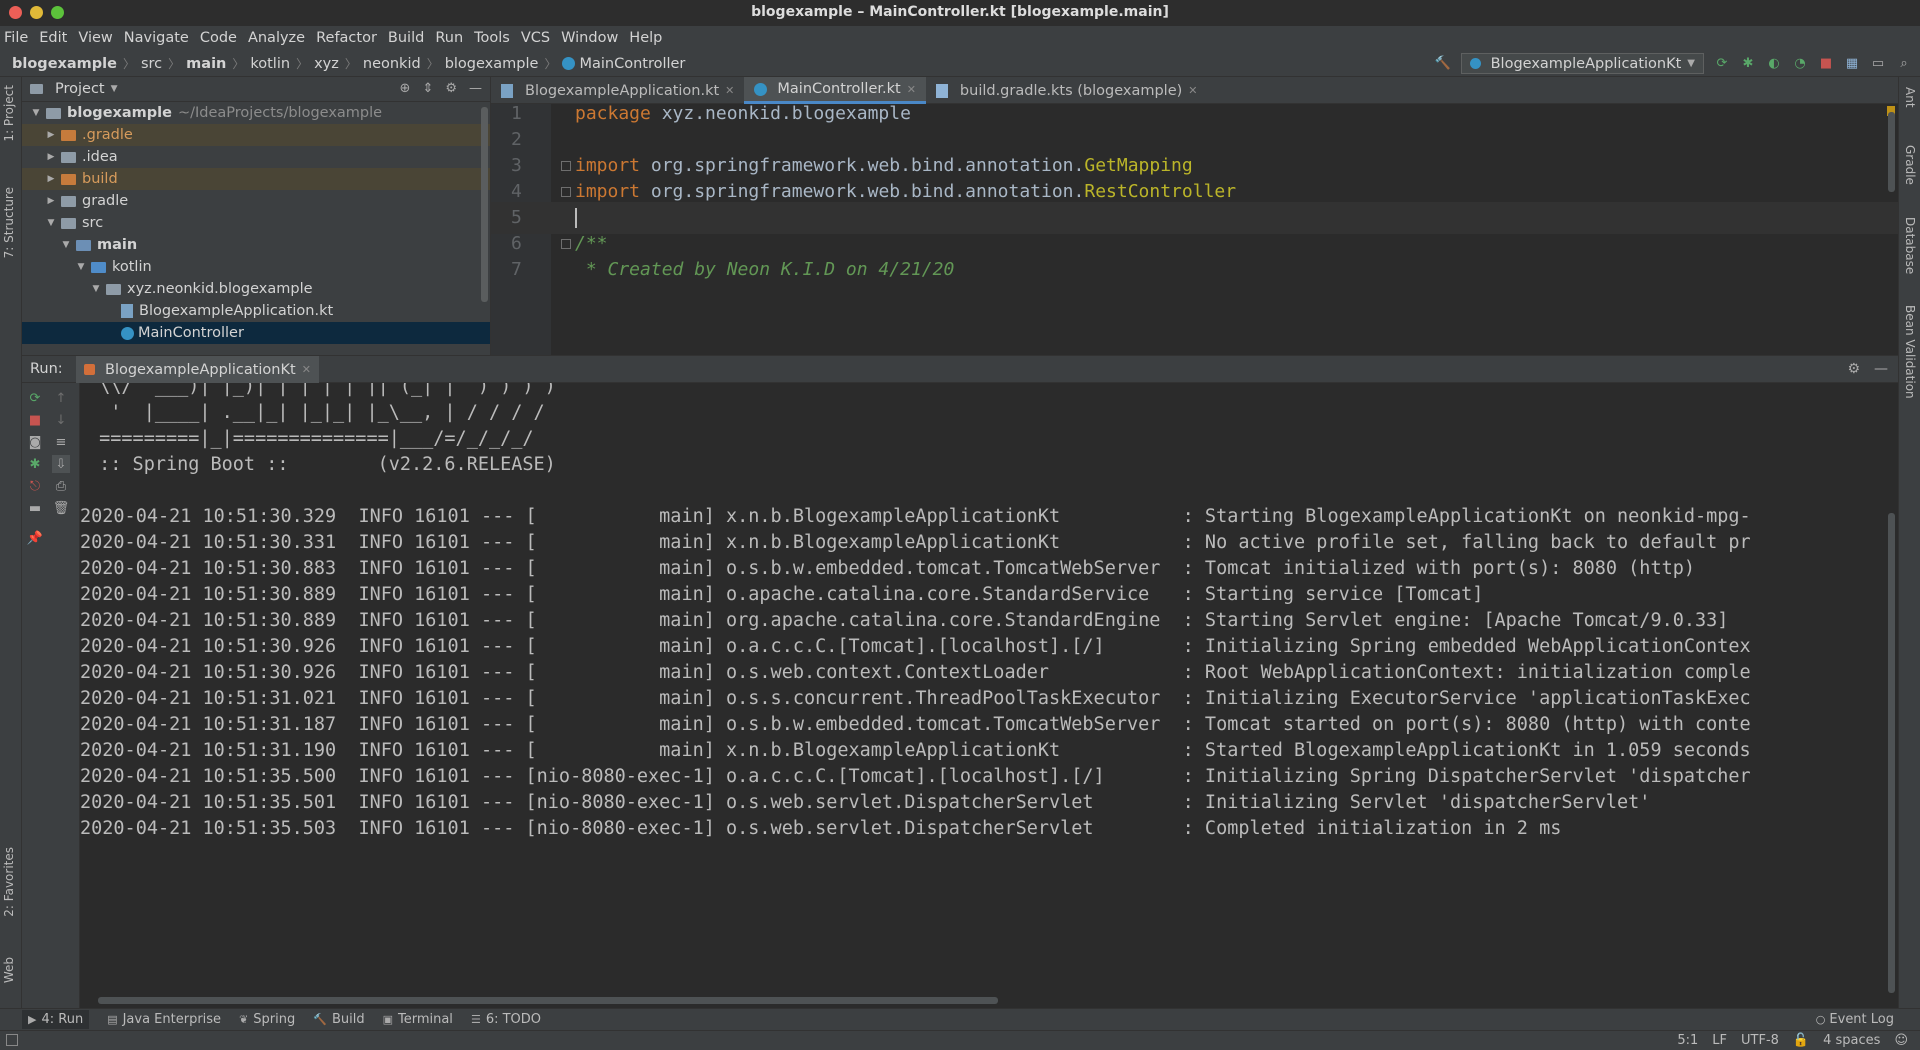 The image size is (1920, 1050). Describe the element at coordinates (617, 90) in the screenshot. I see `editor-tab: BlogexampleApplication.kt ✕` at that location.